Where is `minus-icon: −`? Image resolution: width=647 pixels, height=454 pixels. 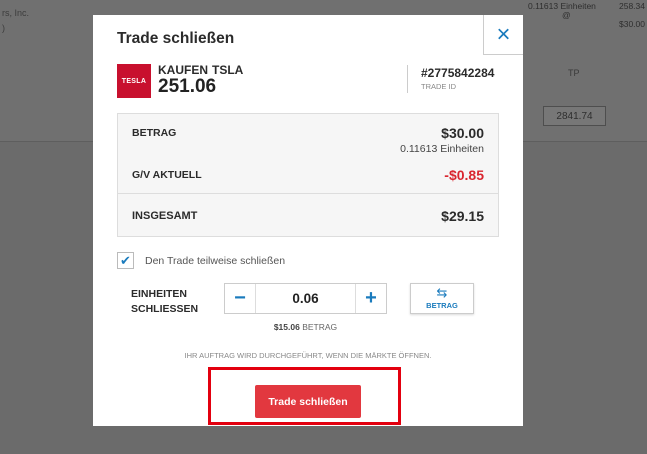 minus-icon: − is located at coordinates (240, 298).